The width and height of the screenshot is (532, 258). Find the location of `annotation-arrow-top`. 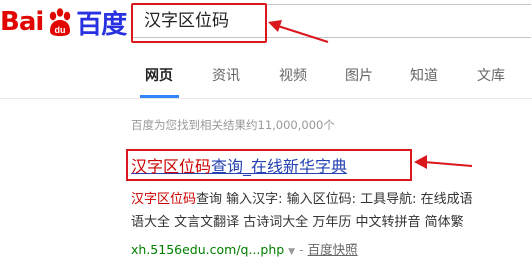

annotation-arrow-top is located at coordinates (298, 31).